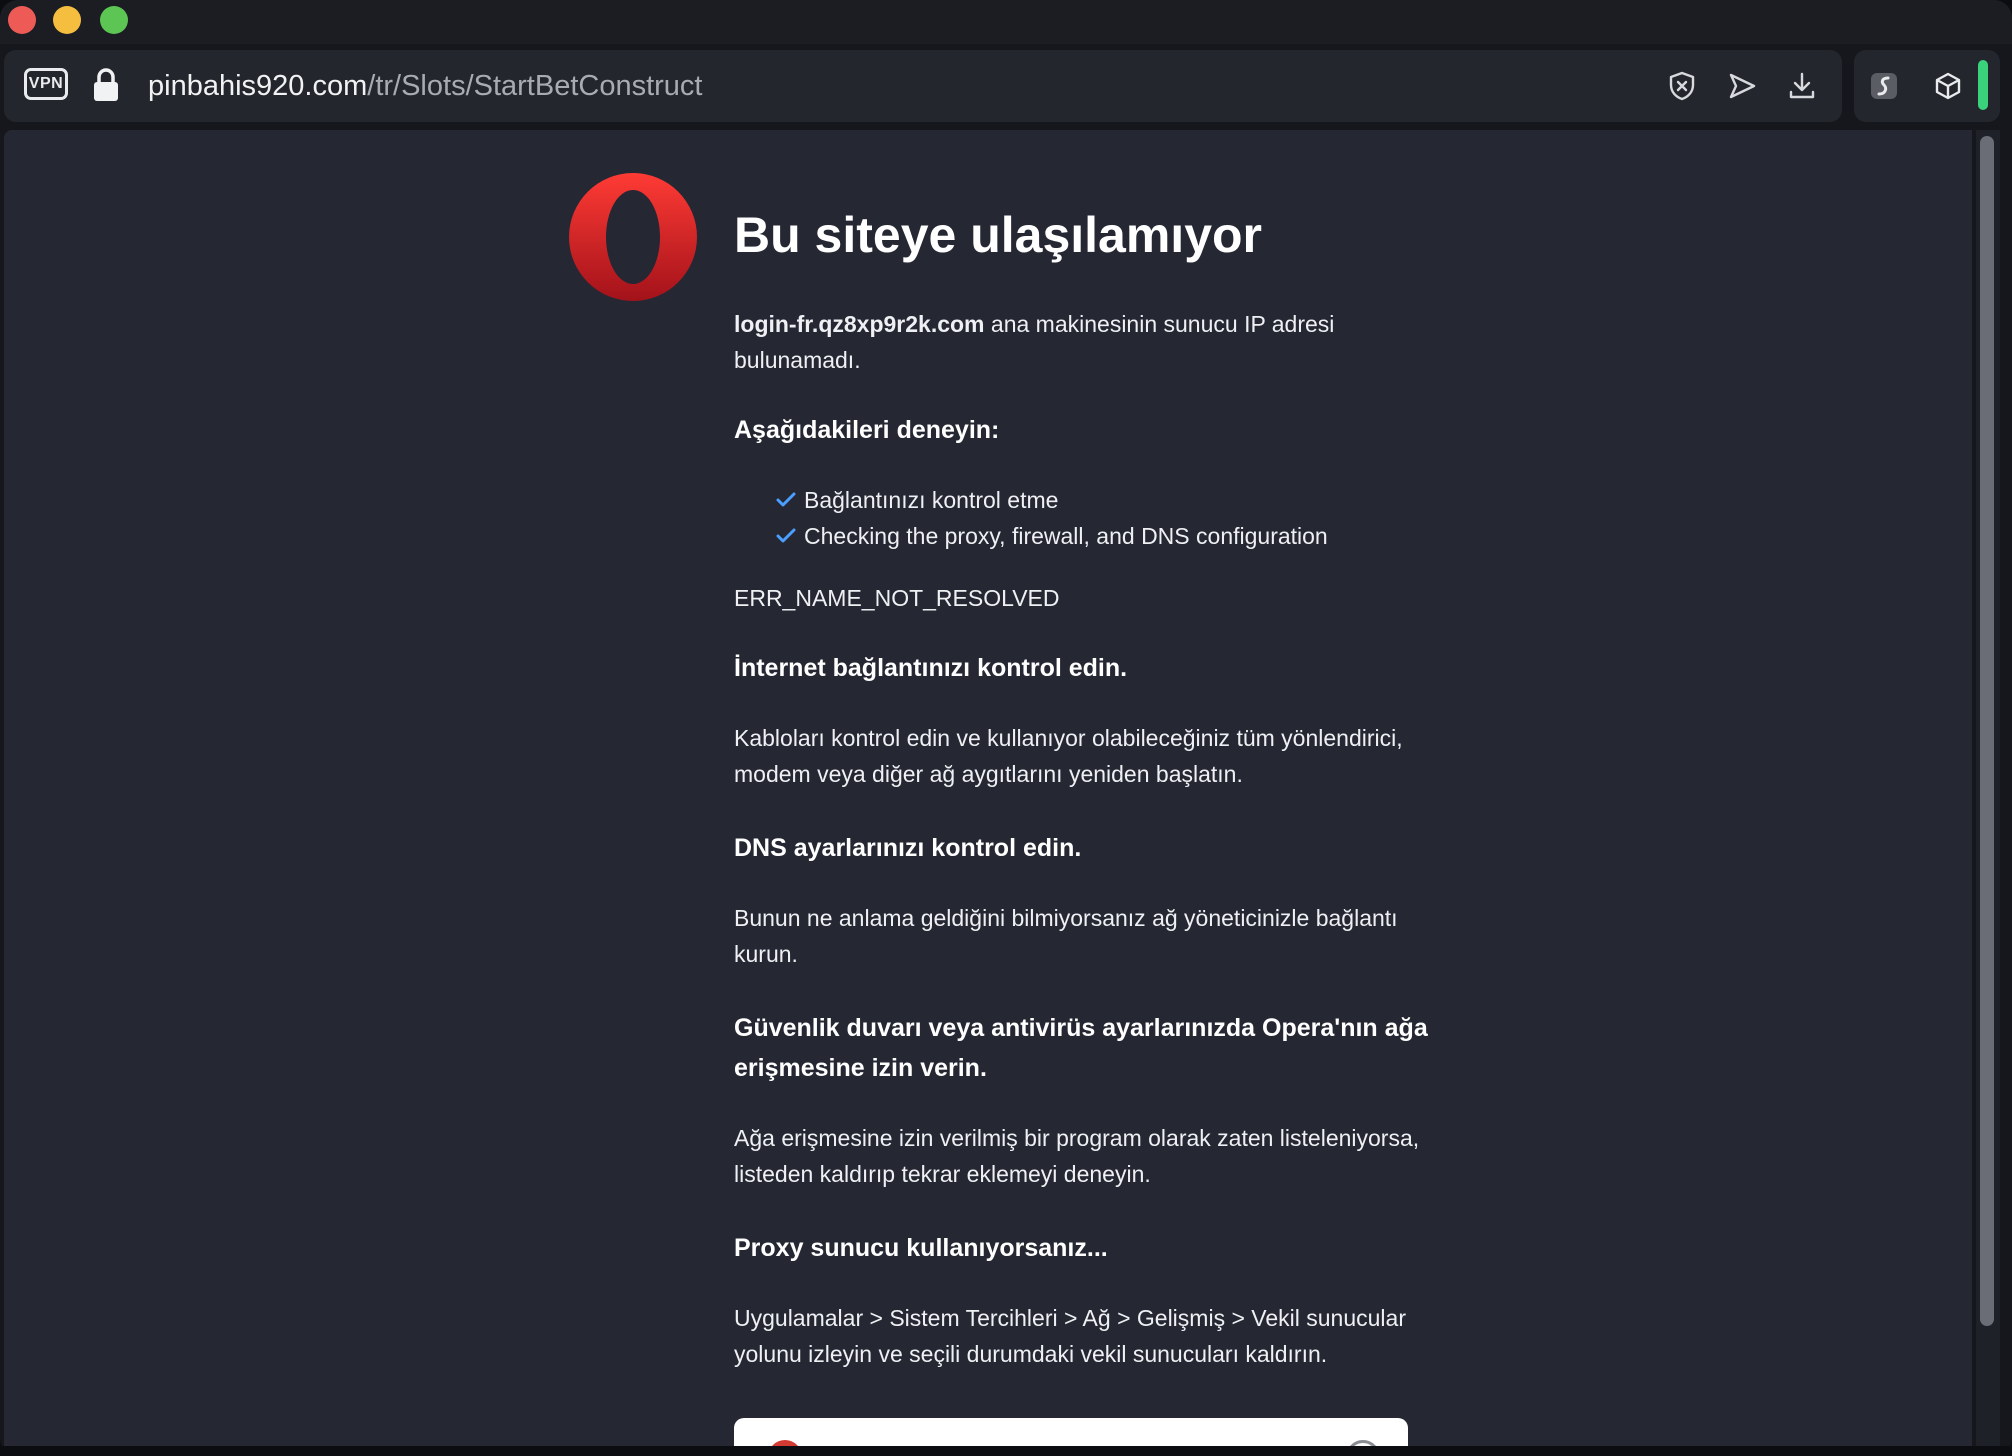 The height and width of the screenshot is (1456, 2012). What do you see at coordinates (1987, 731) in the screenshot?
I see `scrollbar-thumb` at bounding box center [1987, 731].